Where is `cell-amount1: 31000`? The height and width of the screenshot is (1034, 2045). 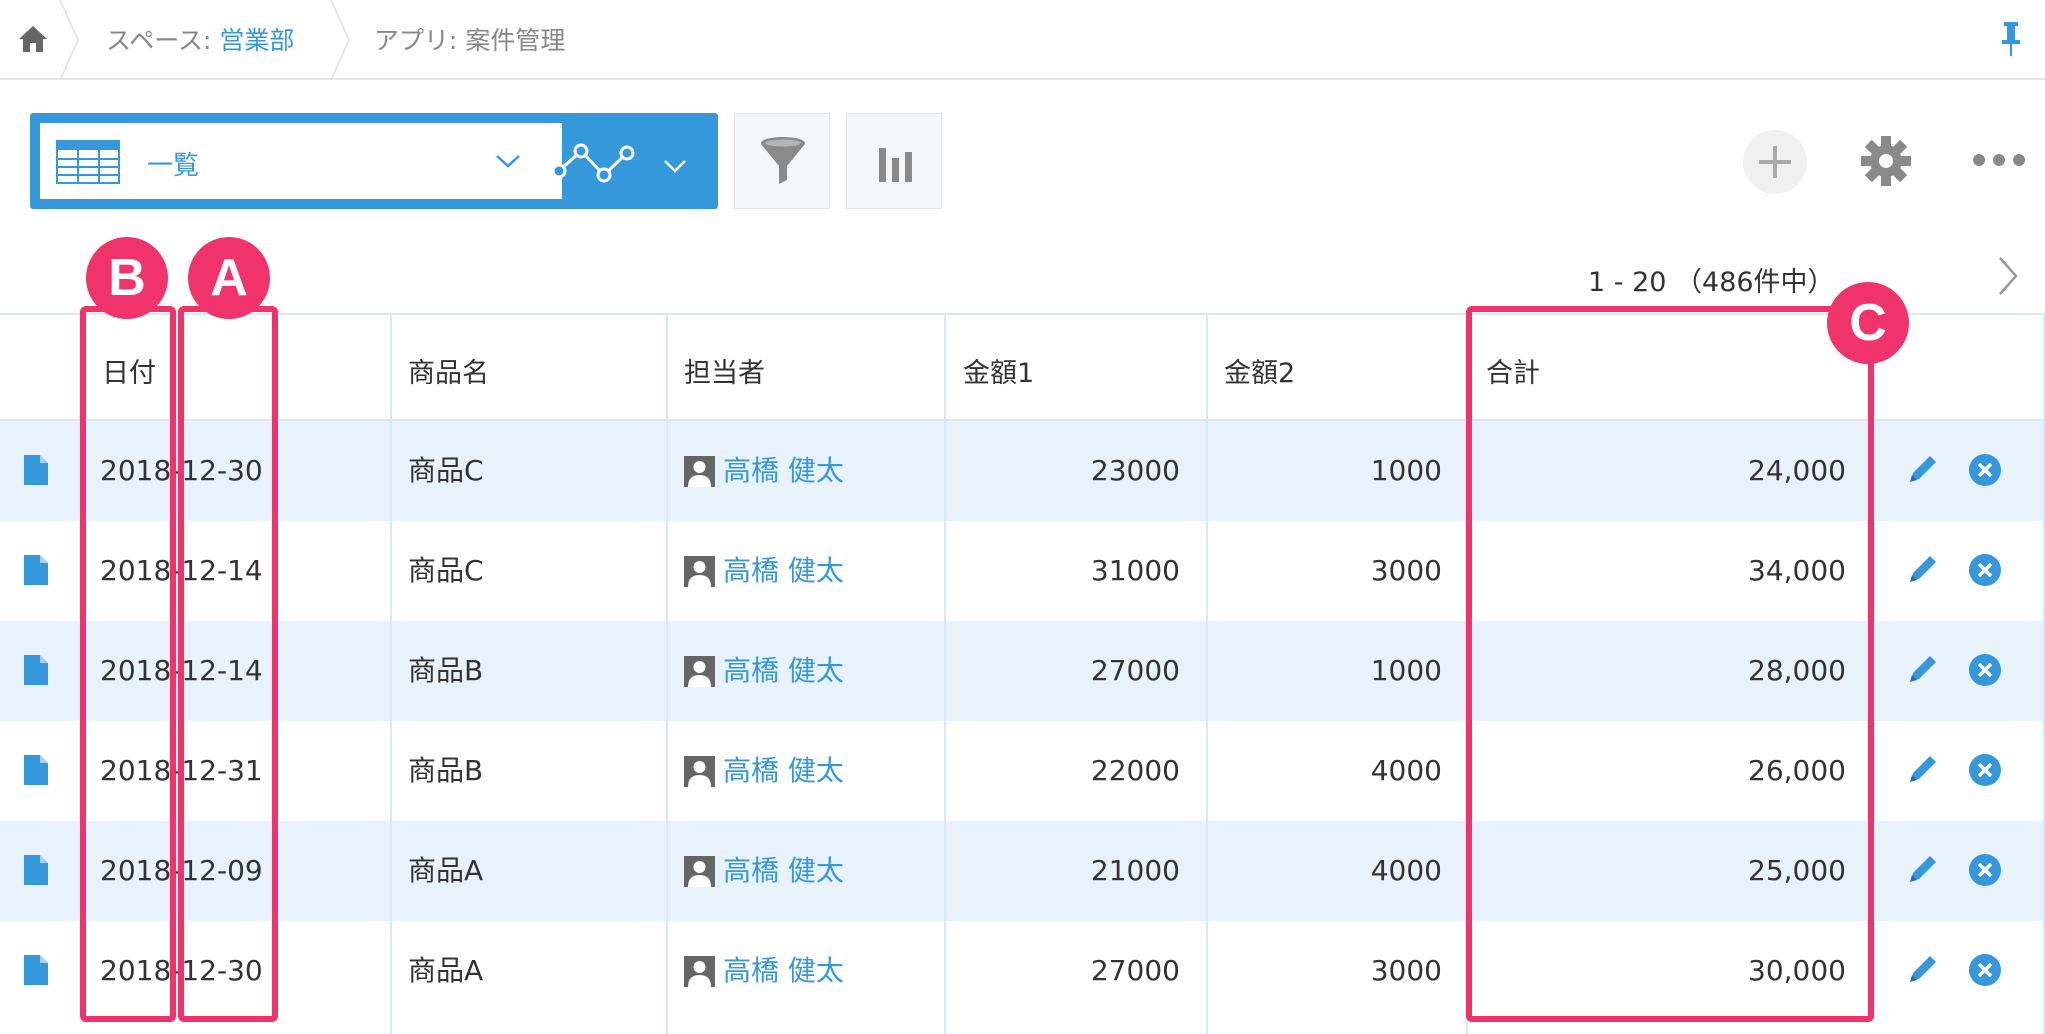
cell-amount1: 31000 is located at coordinates (1135, 570).